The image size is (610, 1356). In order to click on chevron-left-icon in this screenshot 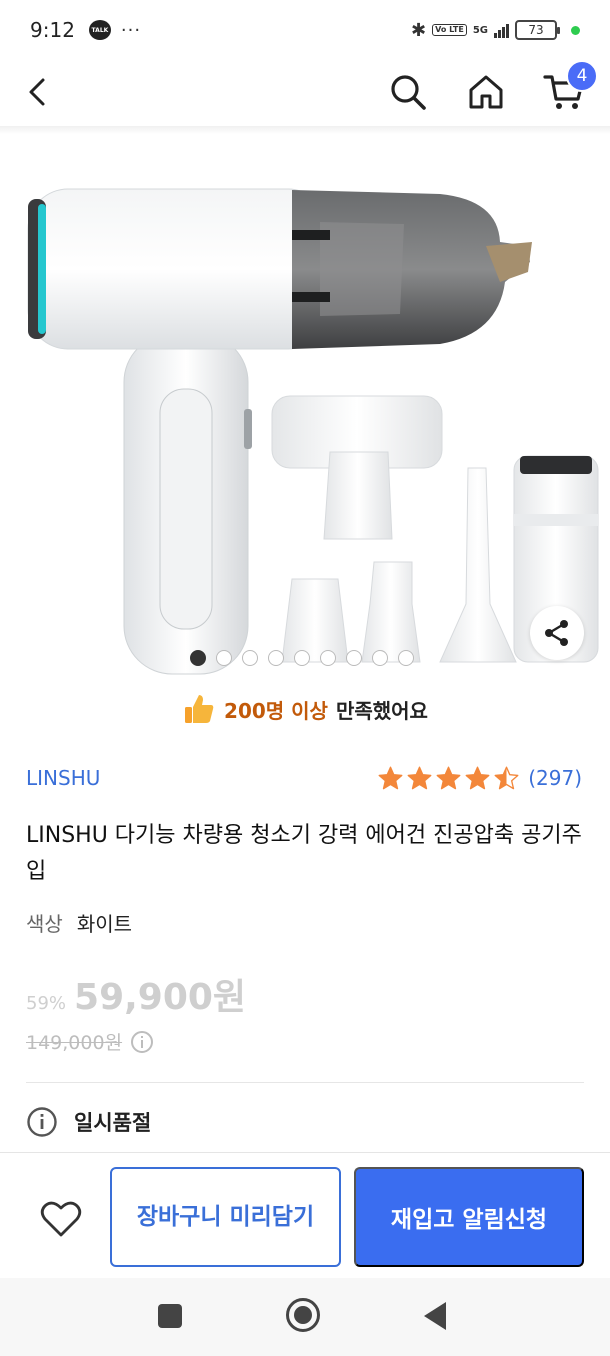, I will do `click(37, 92)`.